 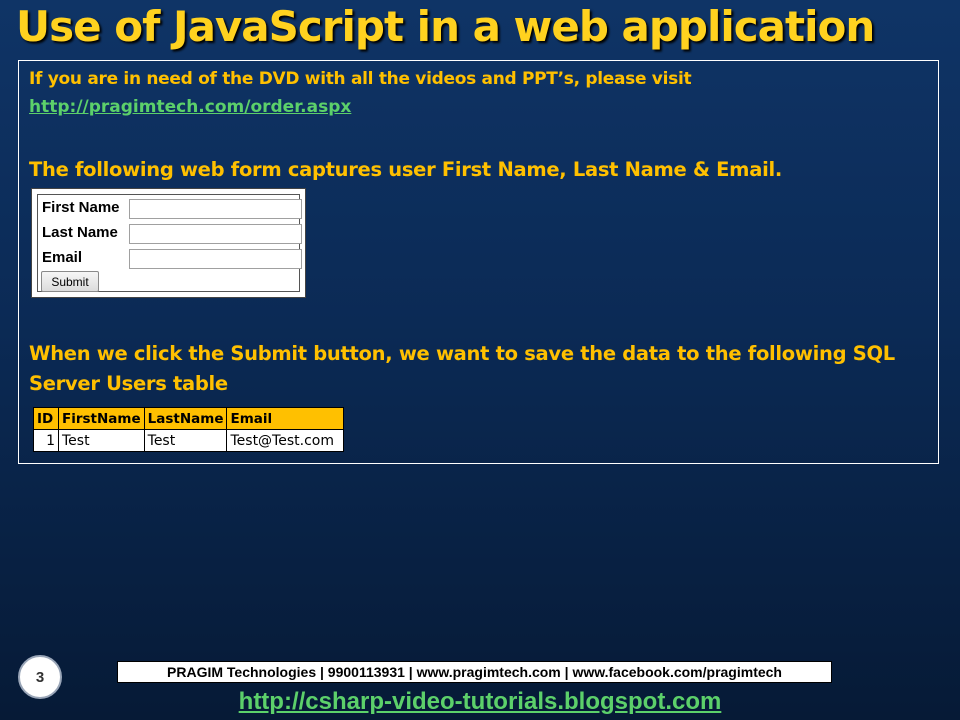 I want to click on last-name-input, so click(x=215, y=234).